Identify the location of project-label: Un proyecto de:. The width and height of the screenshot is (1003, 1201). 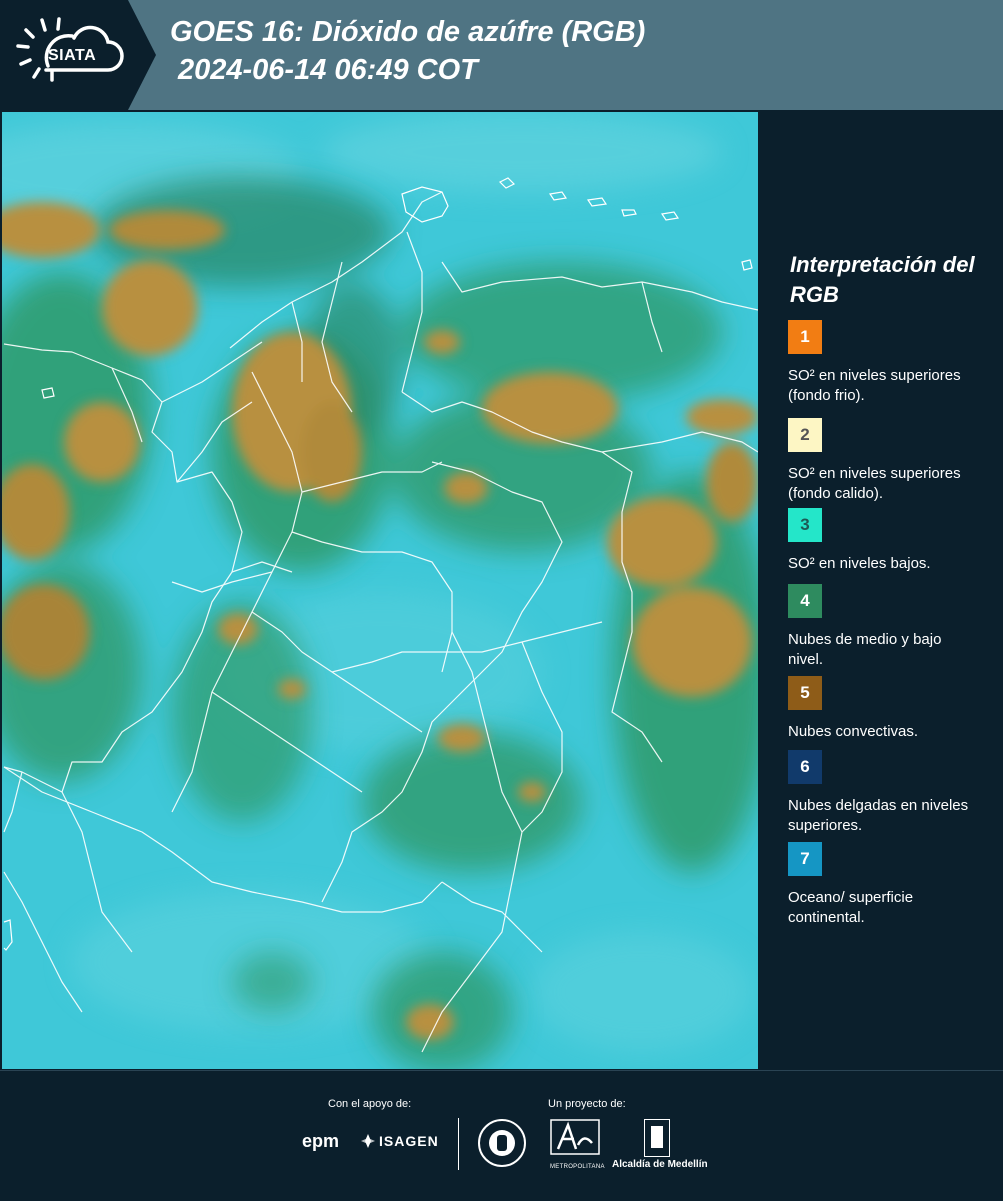
(587, 1104).